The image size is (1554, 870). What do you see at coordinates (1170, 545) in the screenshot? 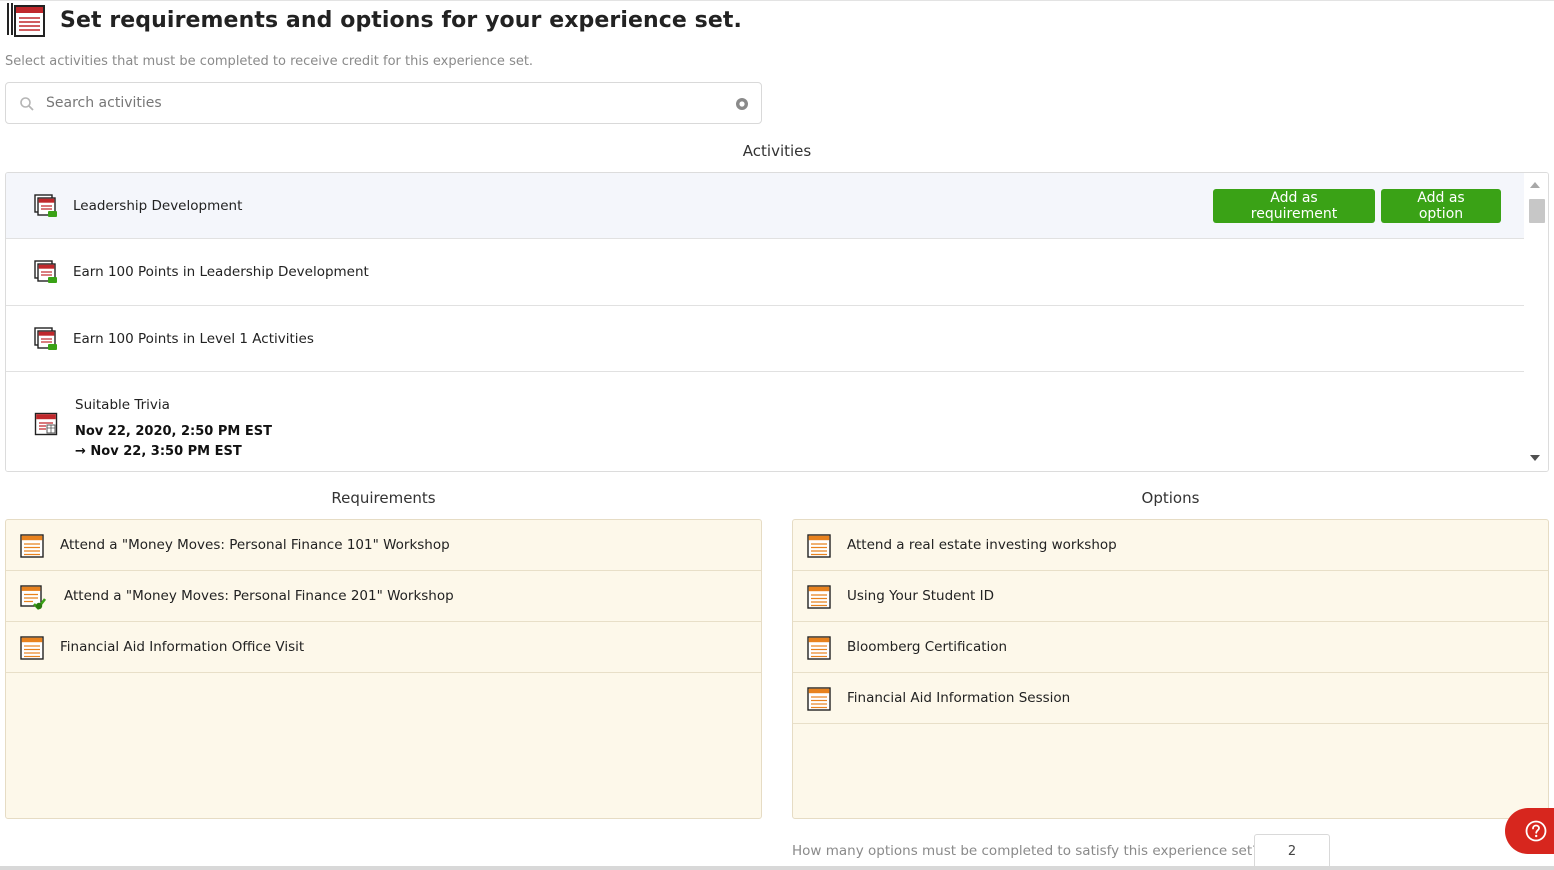
I see `option-item: Attend a real estate investing workshop` at bounding box center [1170, 545].